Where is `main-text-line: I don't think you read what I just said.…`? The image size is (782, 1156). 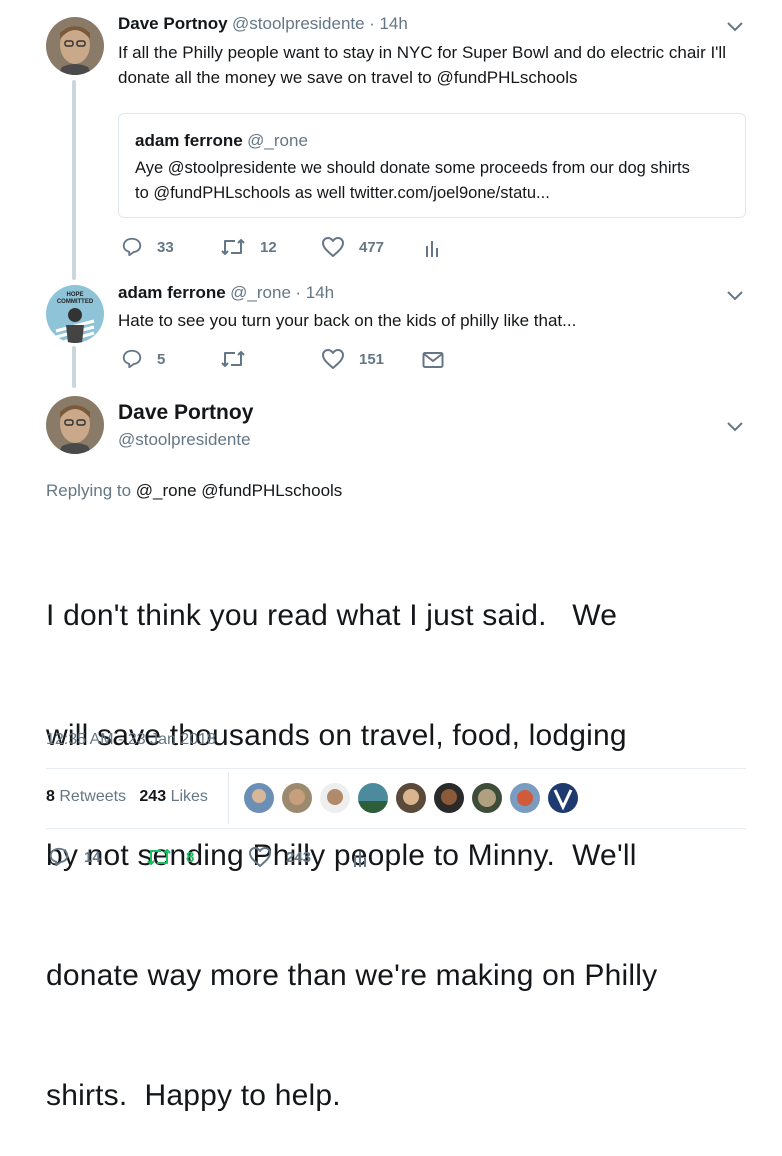 main-text-line: I don't think you read what I just said.… is located at coordinates (332, 615).